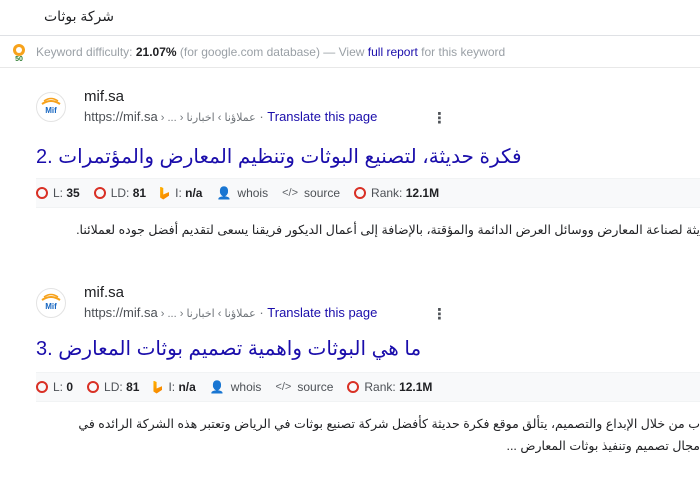 The image size is (700, 500). Describe the element at coordinates (84, 51) in the screenshot. I see `kd-prefix: Keyword difficulty:` at that location.